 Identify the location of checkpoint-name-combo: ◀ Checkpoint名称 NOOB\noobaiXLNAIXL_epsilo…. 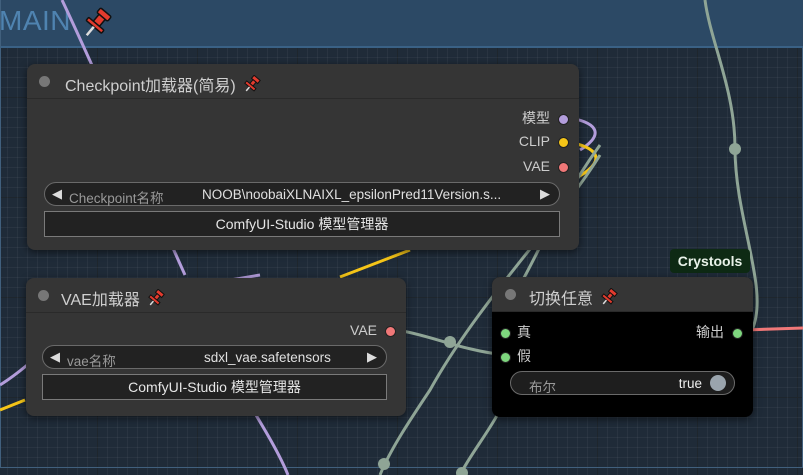
(302, 194).